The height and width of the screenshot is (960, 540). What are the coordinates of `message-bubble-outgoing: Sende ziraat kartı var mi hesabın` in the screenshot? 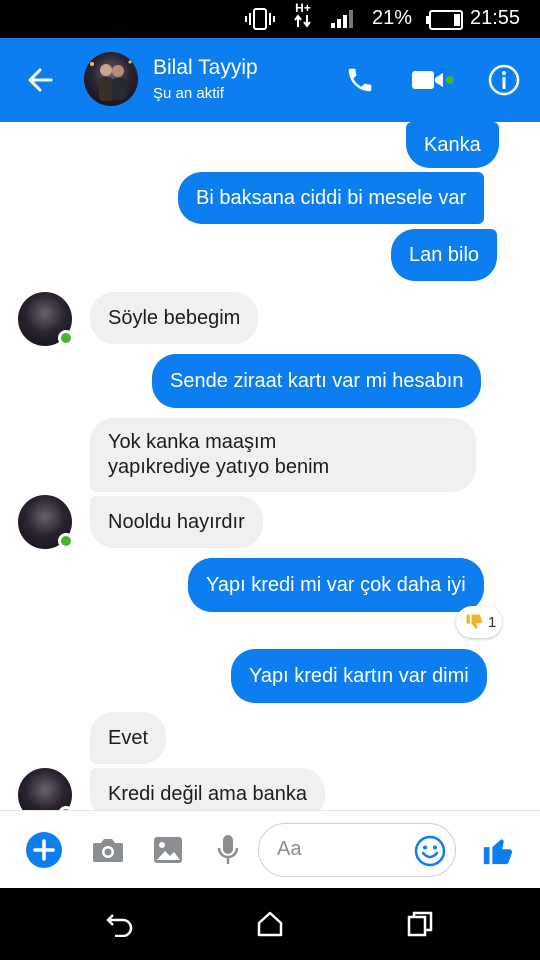 It's located at (317, 381).